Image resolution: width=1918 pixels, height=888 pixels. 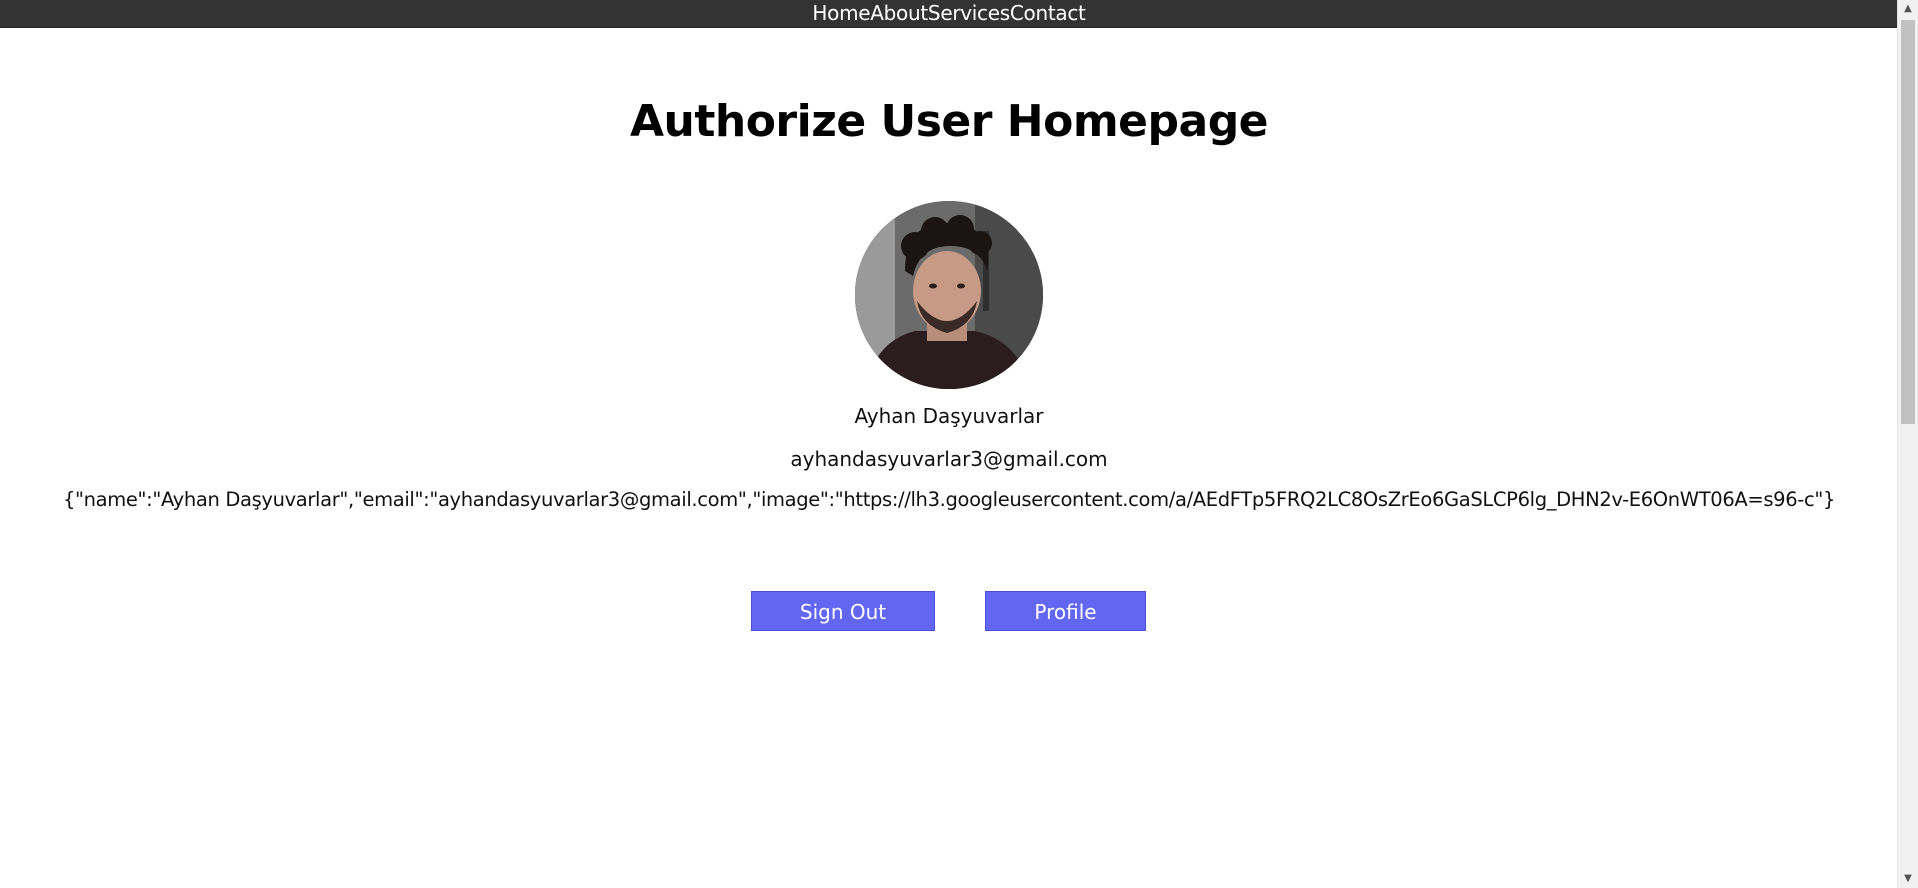 I want to click on profile-button: Profile, so click(x=1065, y=611).